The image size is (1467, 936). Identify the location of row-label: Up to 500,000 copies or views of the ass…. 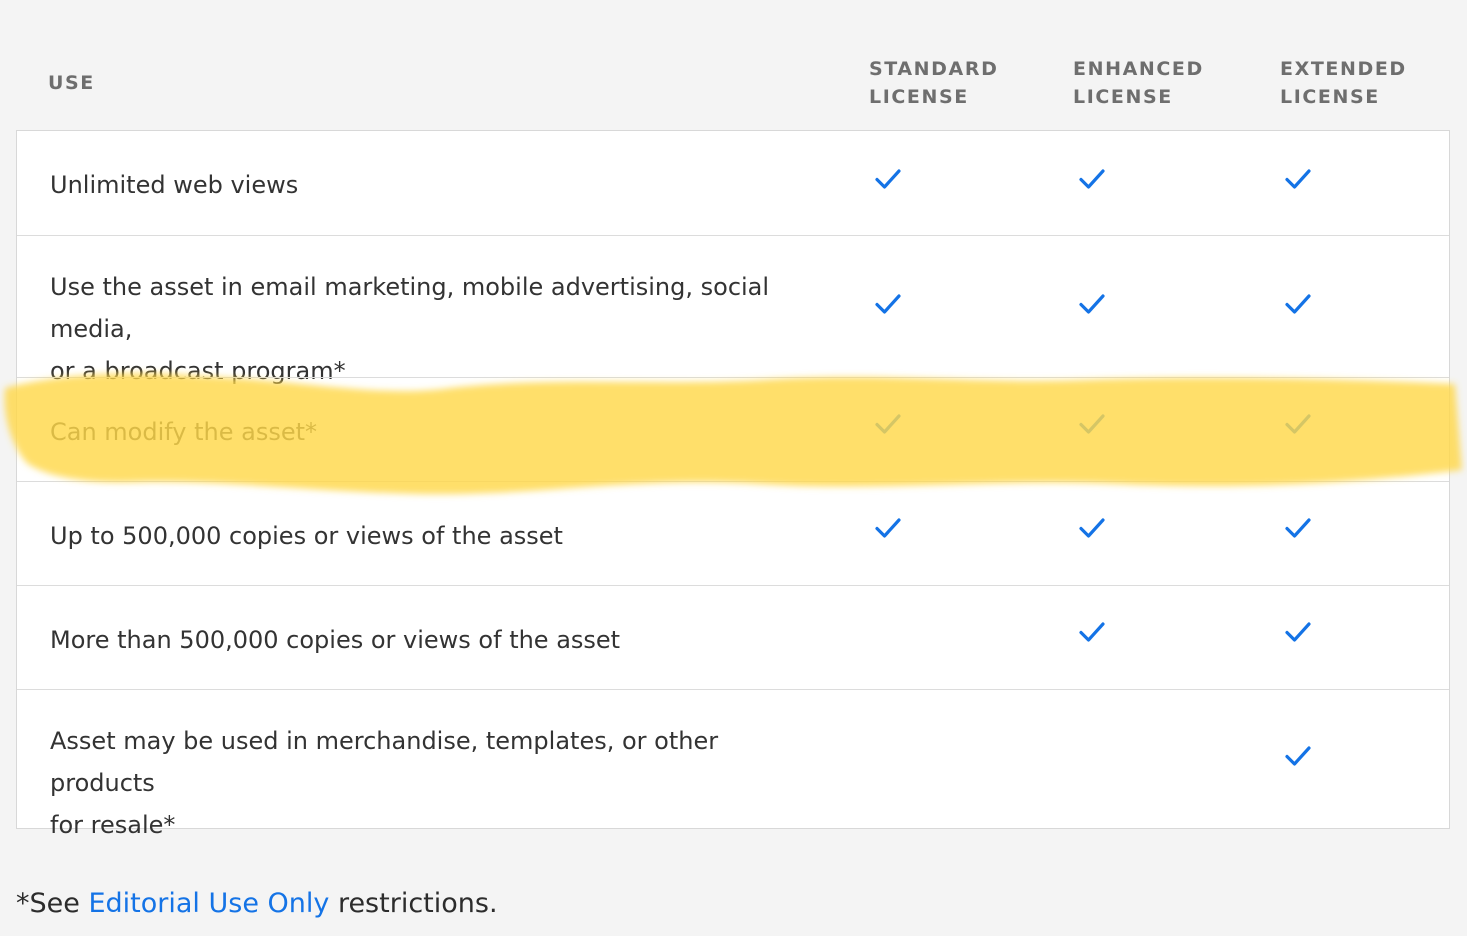
(306, 536).